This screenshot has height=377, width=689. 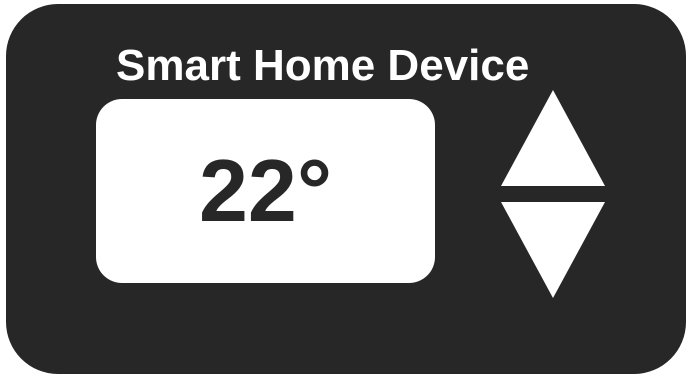 I want to click on triangle-up-icon, so click(x=553, y=138).